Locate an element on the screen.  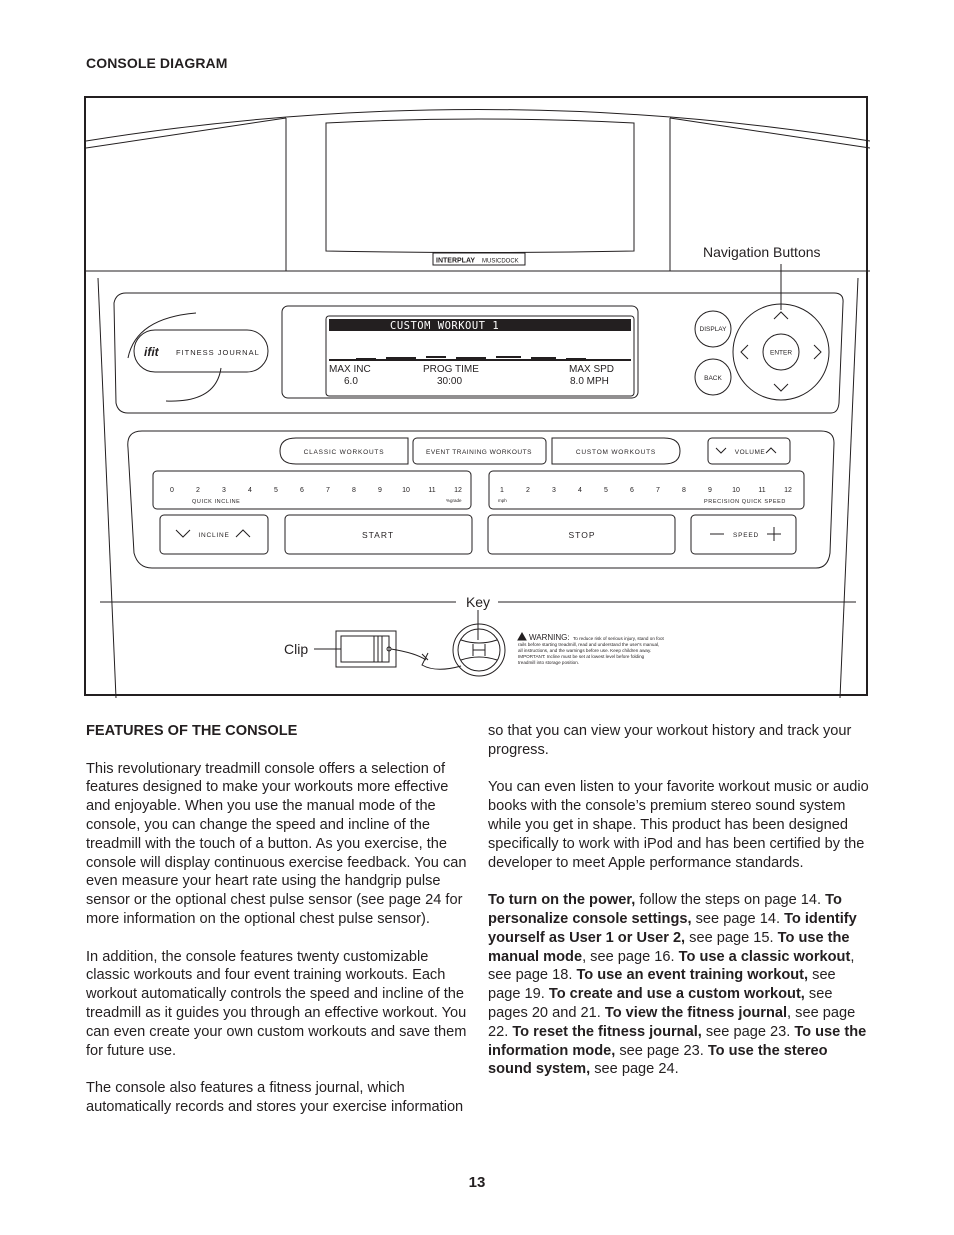
dock-subtitle: MUSICDOCK is located at coordinates (500, 262).